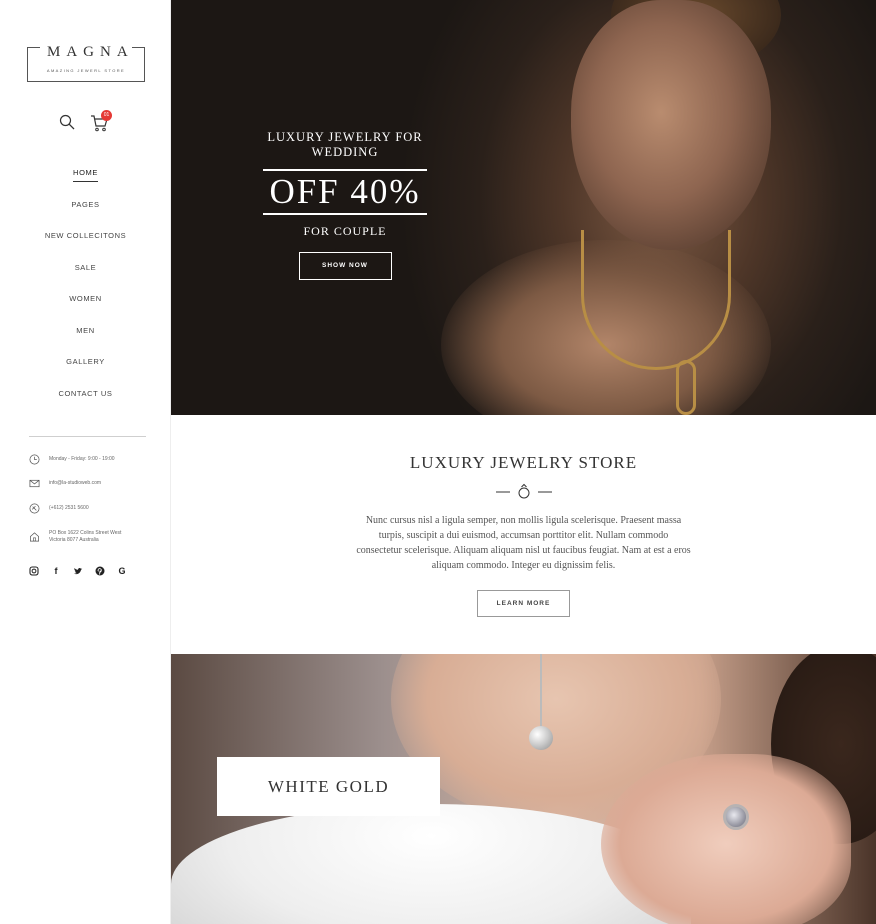 The image size is (876, 924). I want to click on nav-item-label: WOMEN, so click(85, 298).